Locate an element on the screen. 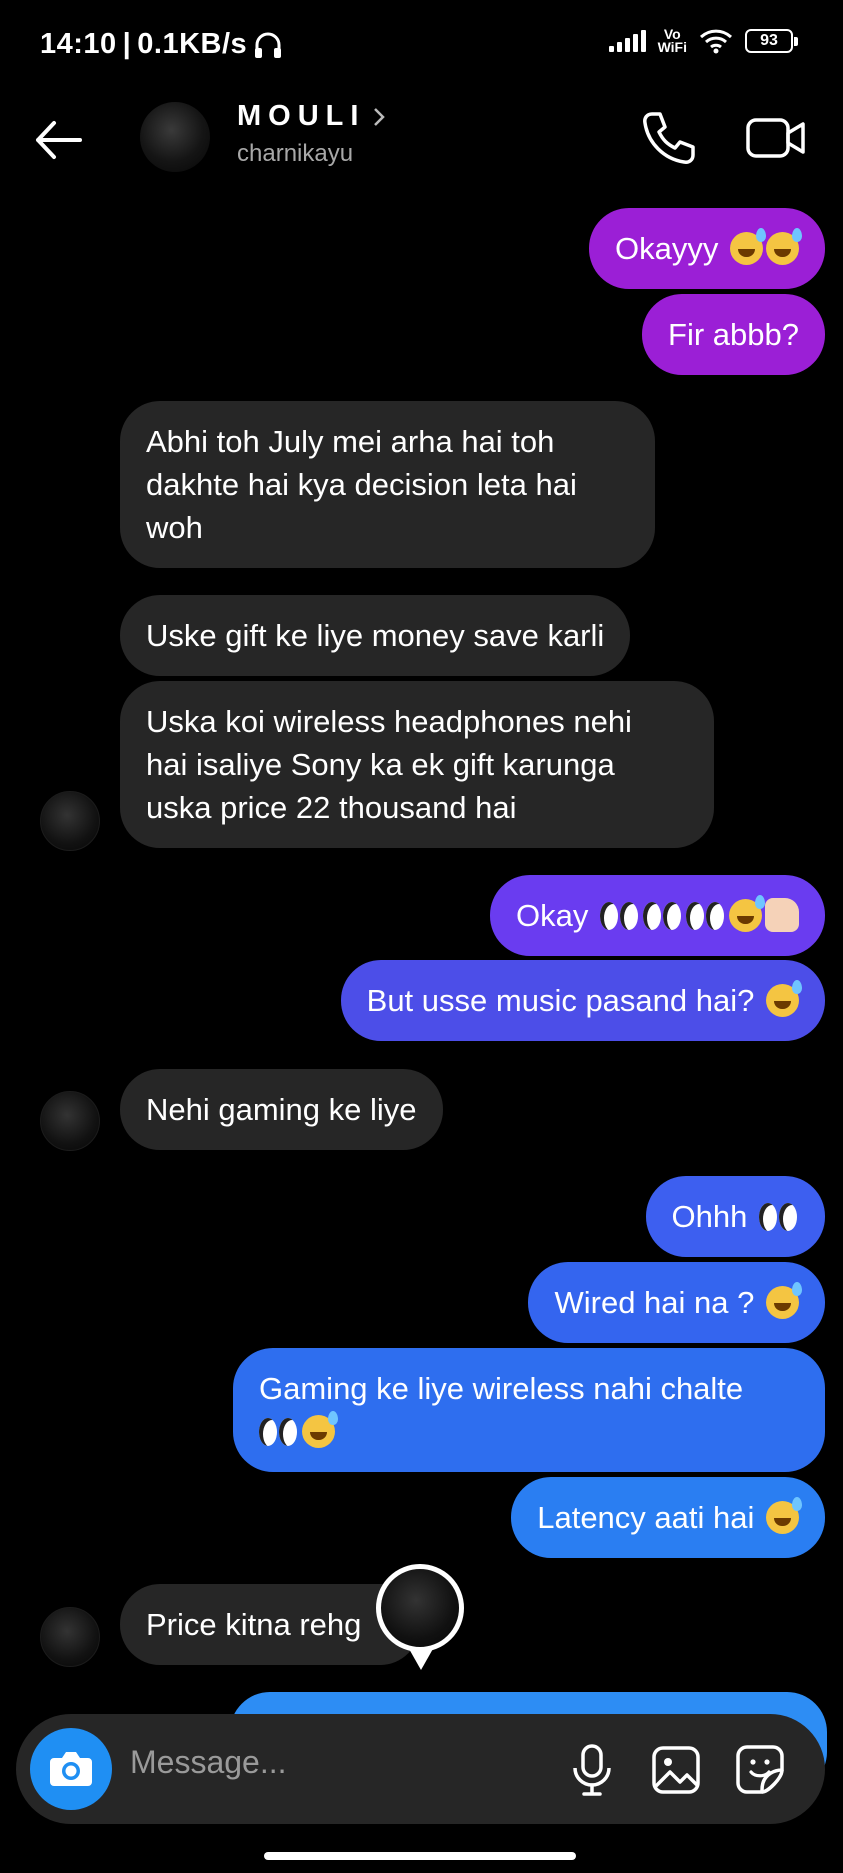 This screenshot has height=1873, width=843. message-line: Gaming ke liye wireless nahi chalte is located at coordinates (501, 1388).